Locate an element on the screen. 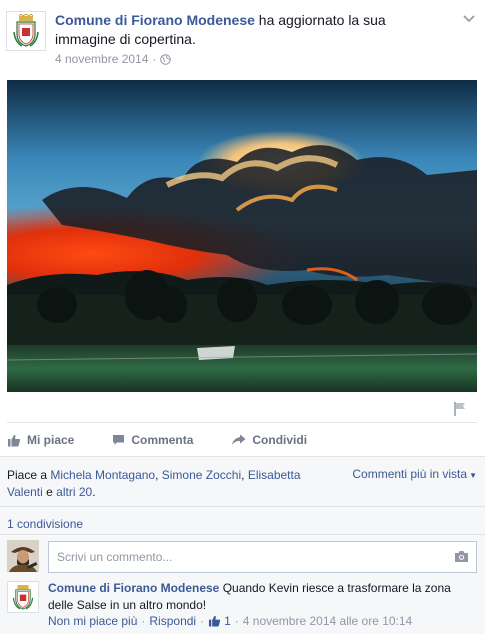  comment-bubble-icon is located at coordinates (119, 440).